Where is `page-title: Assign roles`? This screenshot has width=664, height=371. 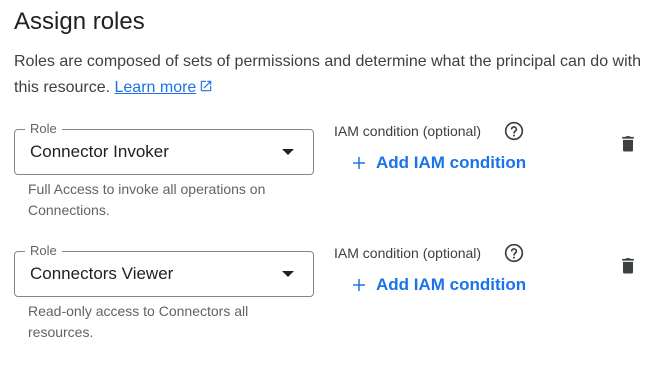 page-title: Assign roles is located at coordinates (79, 21).